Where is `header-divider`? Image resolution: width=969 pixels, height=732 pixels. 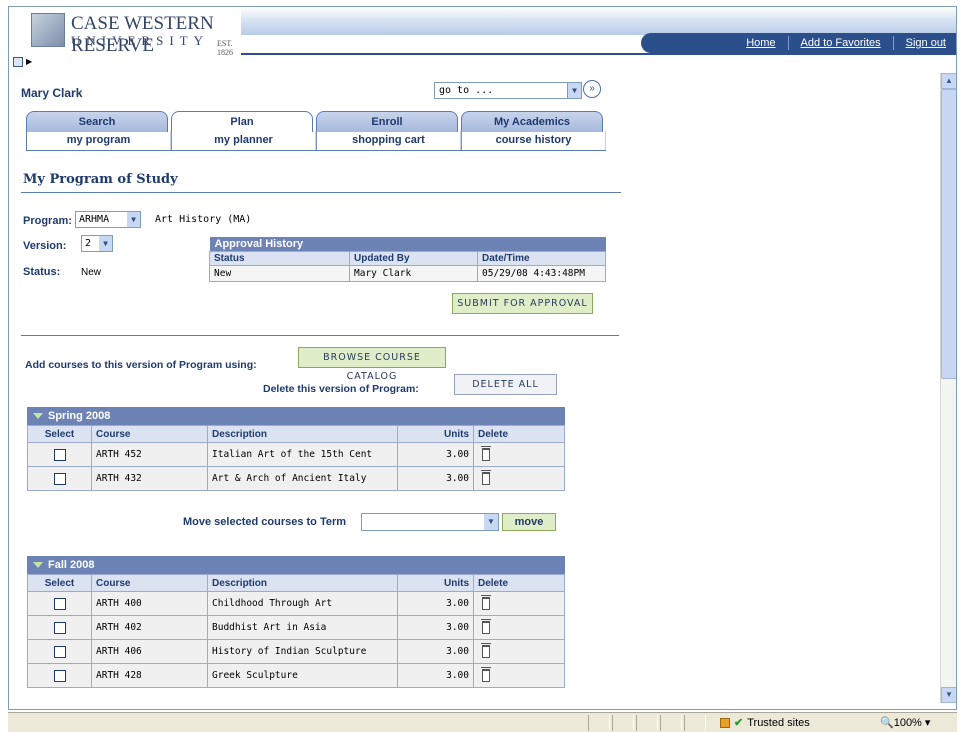
header-divider is located at coordinates (598, 54).